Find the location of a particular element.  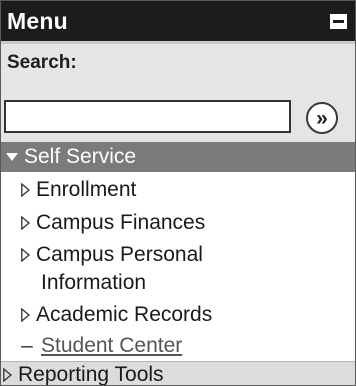

reporting-tools-folder: Reporting Tools is located at coordinates (178, 373).